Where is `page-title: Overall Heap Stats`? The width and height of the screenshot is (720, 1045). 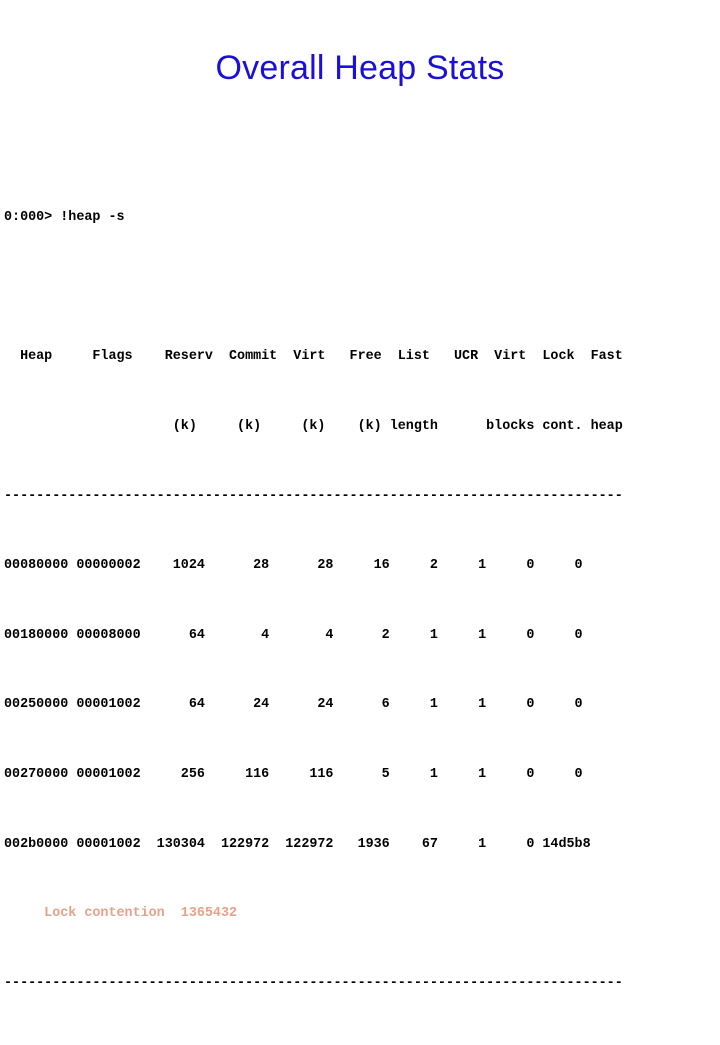 page-title: Overall Heap Stats is located at coordinates (360, 68).